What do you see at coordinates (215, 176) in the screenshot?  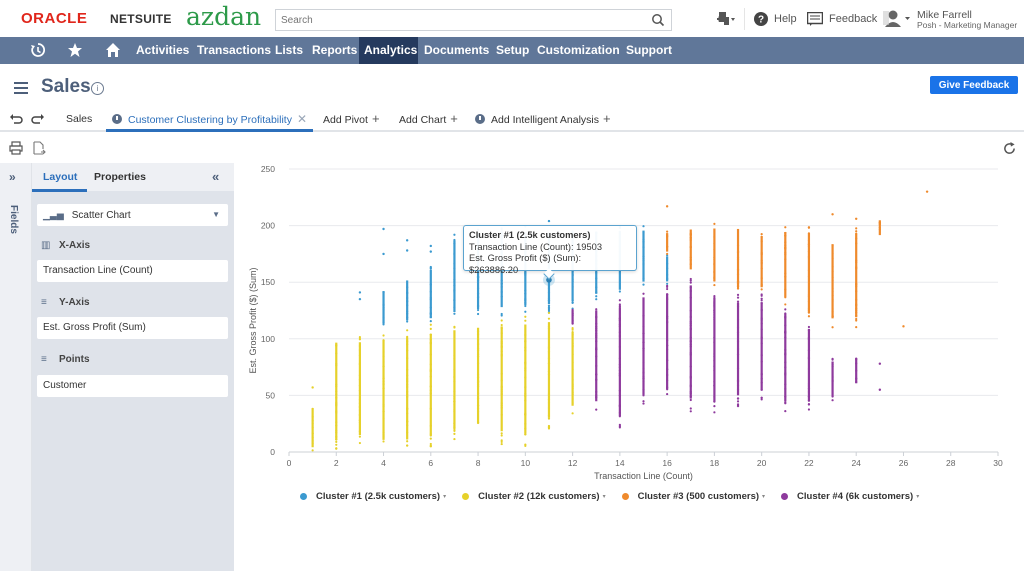 I see `collapse-panel-icon: «` at bounding box center [215, 176].